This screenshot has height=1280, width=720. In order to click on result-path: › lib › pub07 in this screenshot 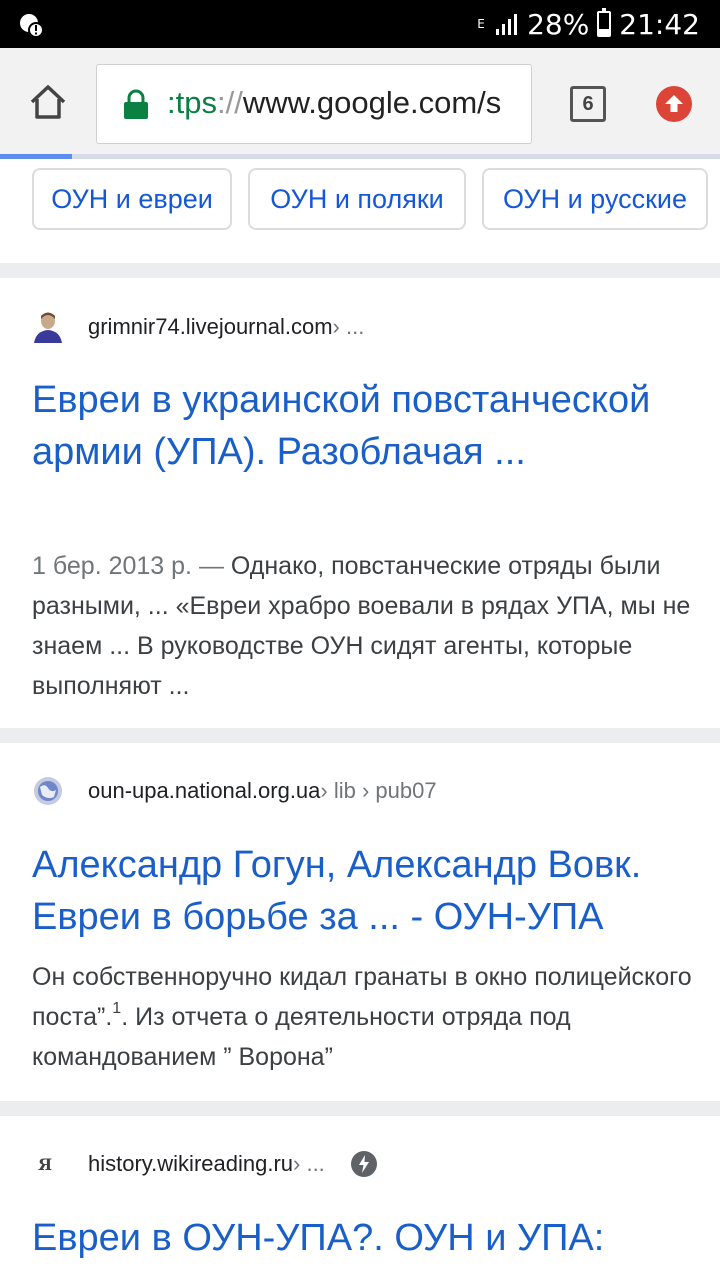, I will do `click(378, 790)`.